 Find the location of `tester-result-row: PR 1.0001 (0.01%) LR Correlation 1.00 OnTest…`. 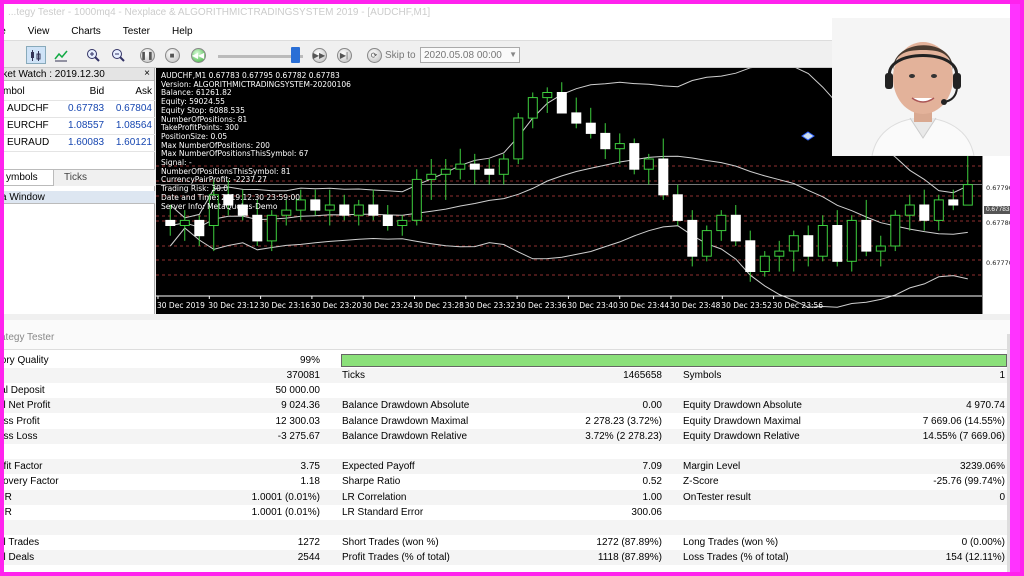

tester-result-row: PR 1.0001 (0.01%) LR Correlation 1.00 OnTest… is located at coordinates (507, 497).